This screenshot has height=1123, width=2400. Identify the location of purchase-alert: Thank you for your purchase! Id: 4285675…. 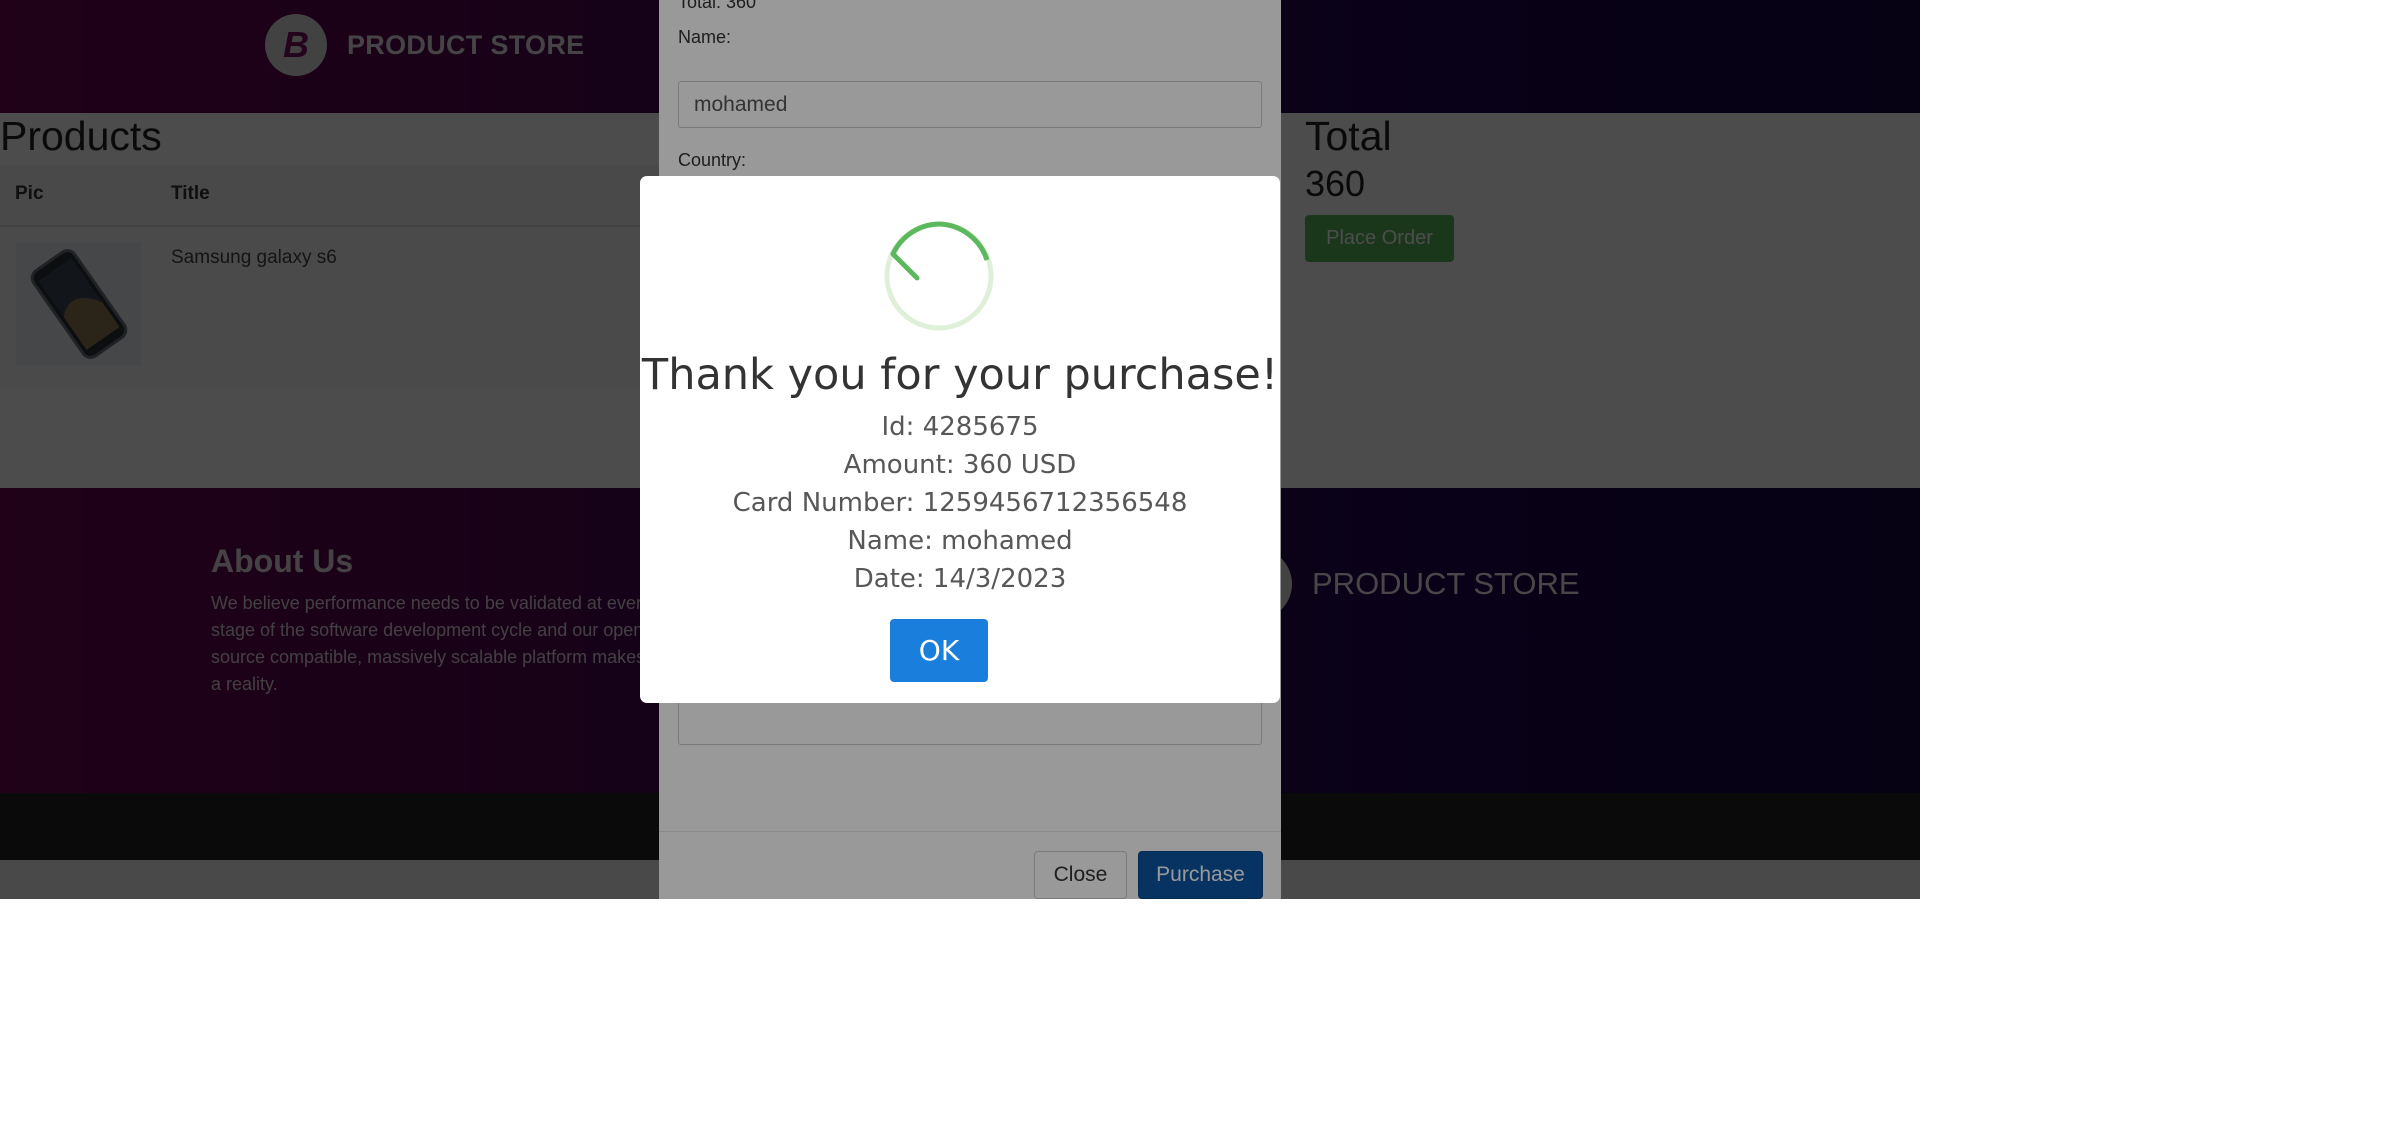
(960, 439).